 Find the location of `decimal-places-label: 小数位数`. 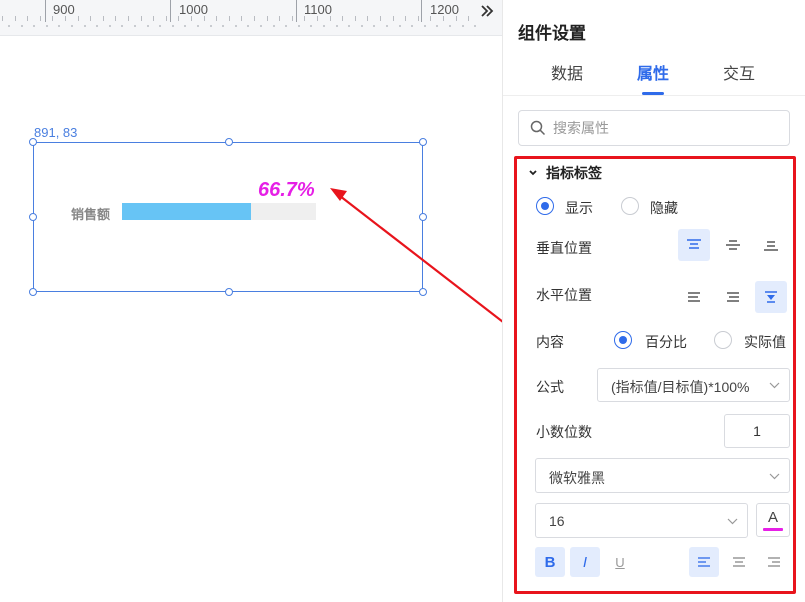

decimal-places-label: 小数位数 is located at coordinates (564, 432).